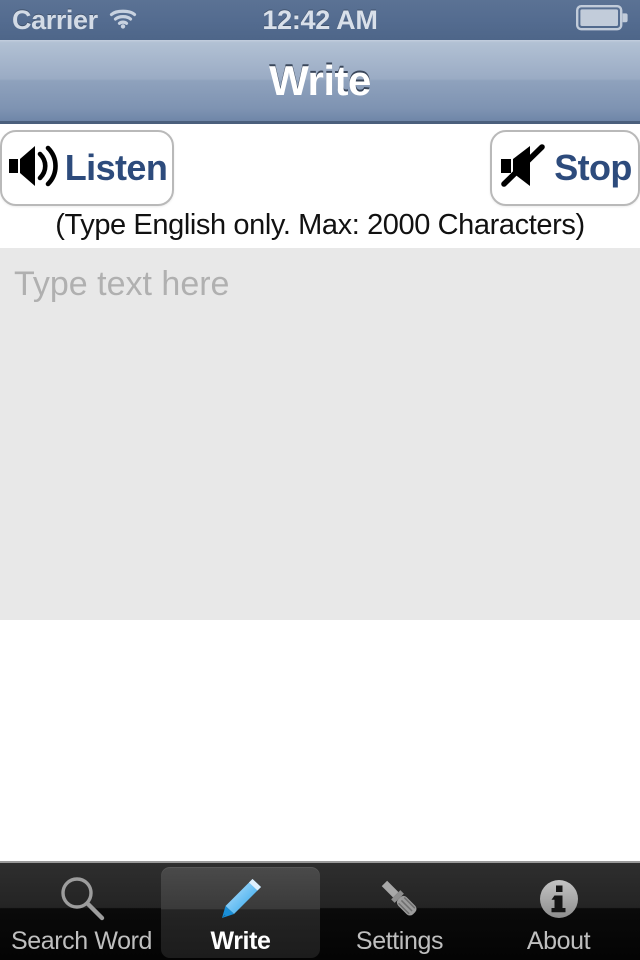  I want to click on status-bar-left: Carrier, so click(75, 20).